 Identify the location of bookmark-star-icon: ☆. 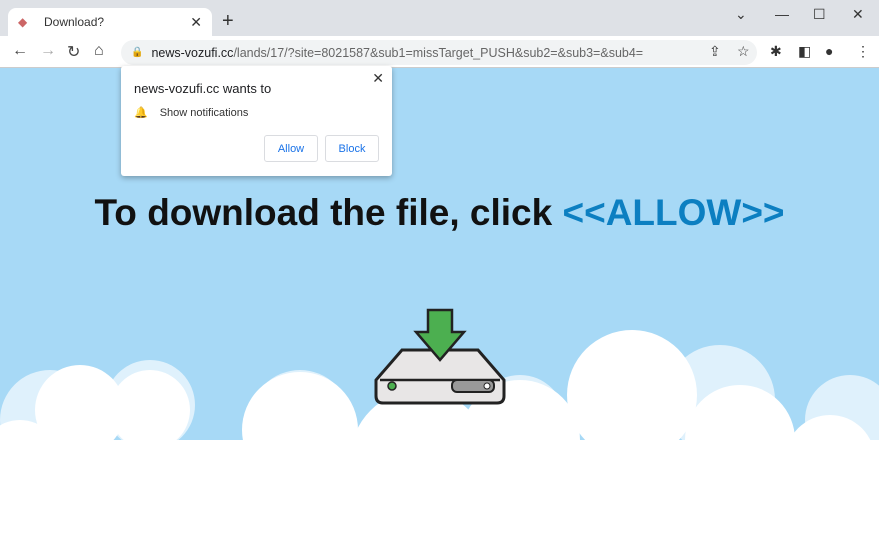
(743, 51).